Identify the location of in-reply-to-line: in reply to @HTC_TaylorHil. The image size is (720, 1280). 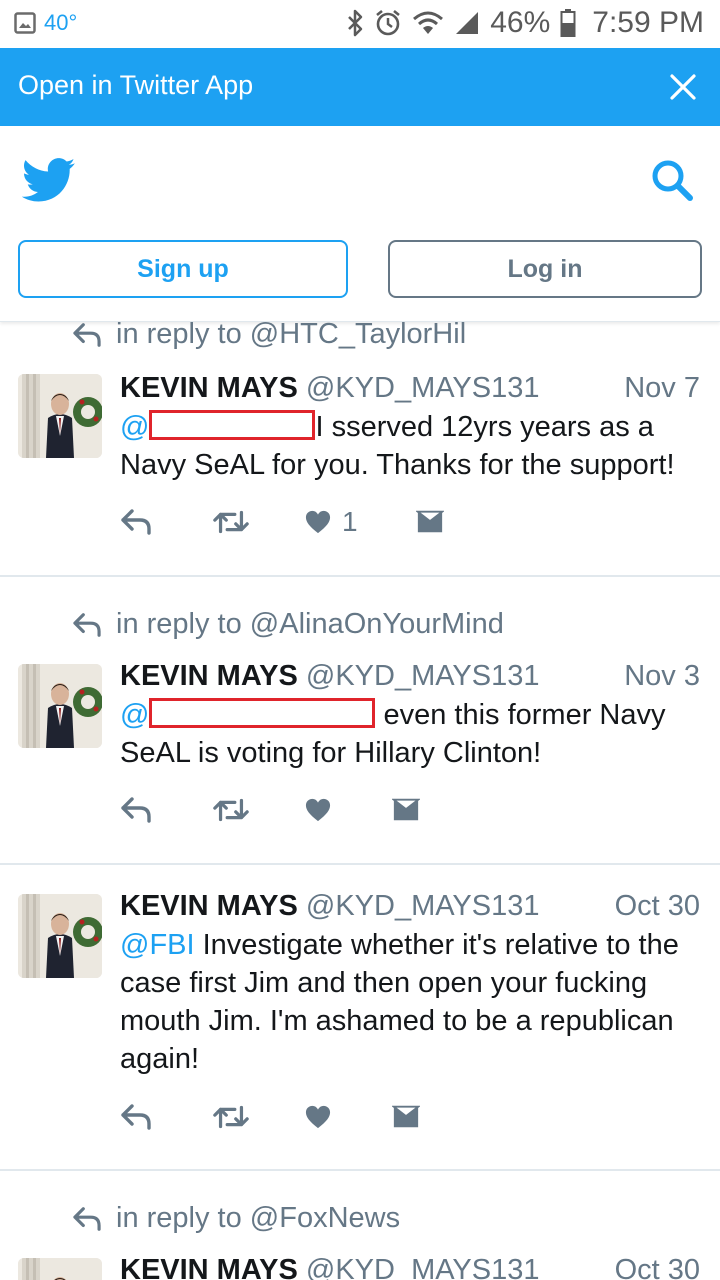
(269, 334).